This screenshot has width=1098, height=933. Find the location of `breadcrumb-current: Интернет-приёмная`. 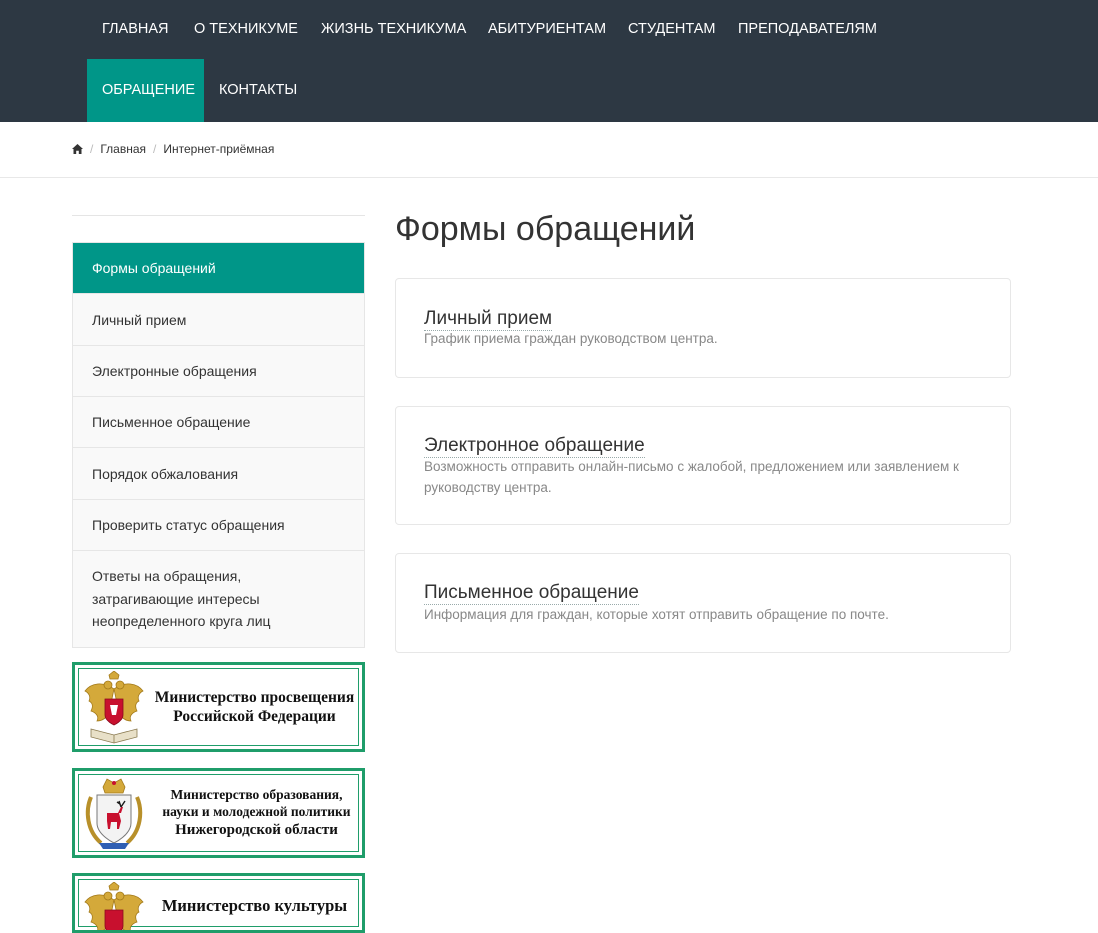

breadcrumb-current: Интернет-приёмная is located at coordinates (219, 149).